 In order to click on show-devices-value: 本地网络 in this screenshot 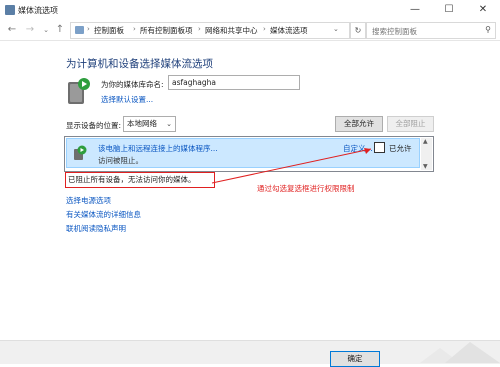, I will do `click(142, 123)`.